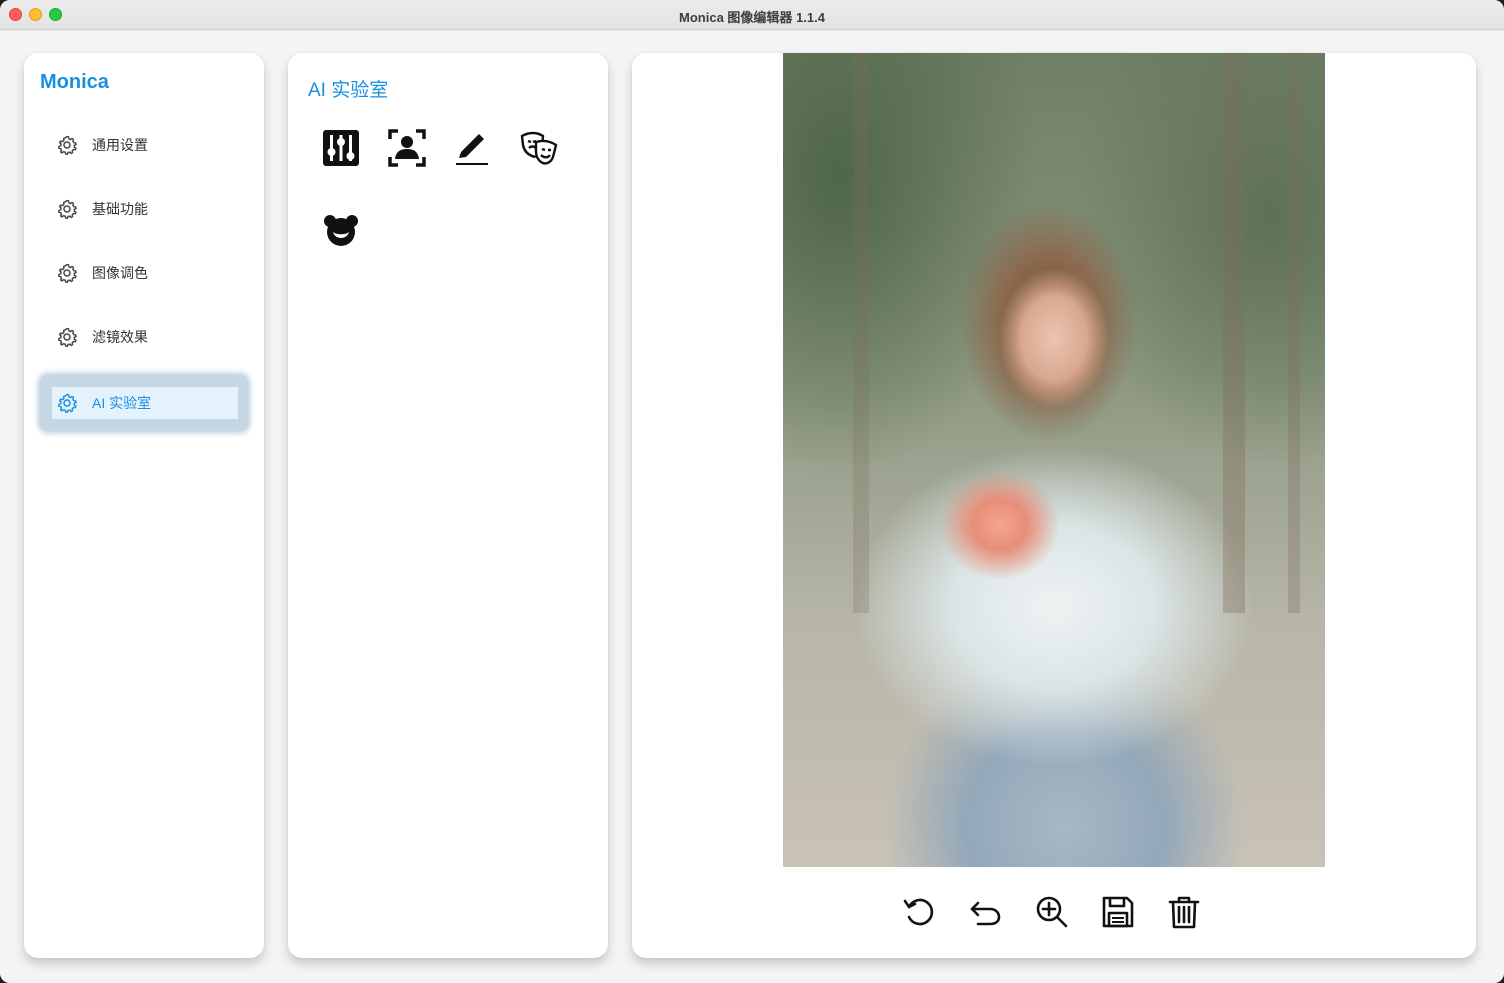 This screenshot has width=1504, height=983. Describe the element at coordinates (120, 273) in the screenshot. I see `sidebar-item-label: 图像调色` at that location.